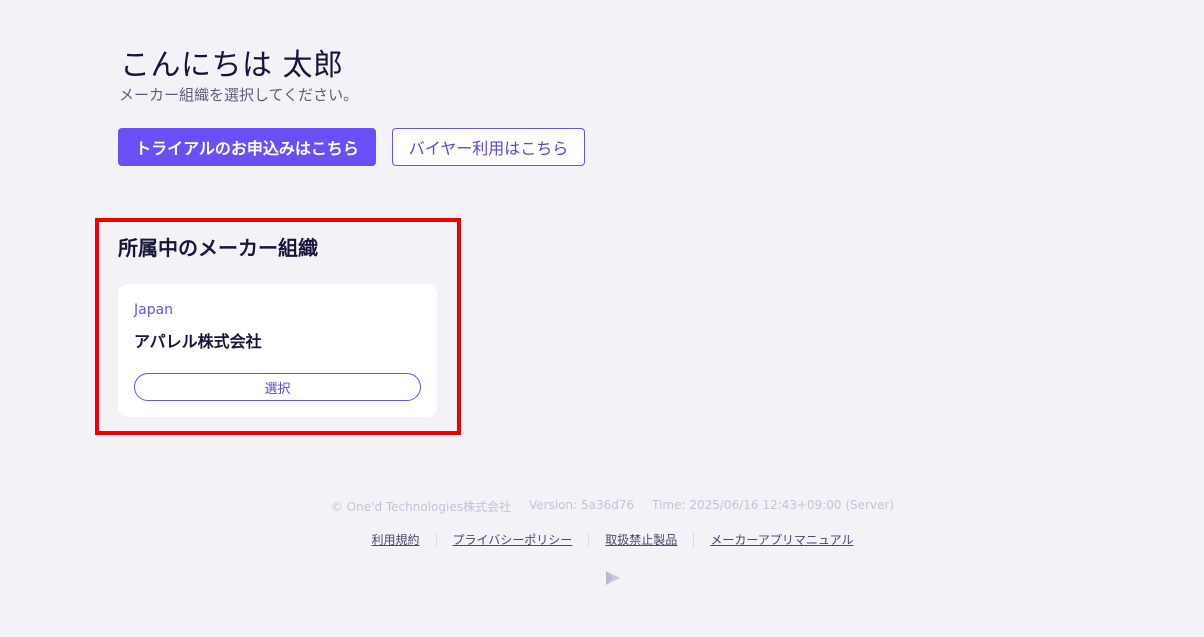 This screenshot has height=637, width=1204. I want to click on play-logo-icon, so click(613, 578).